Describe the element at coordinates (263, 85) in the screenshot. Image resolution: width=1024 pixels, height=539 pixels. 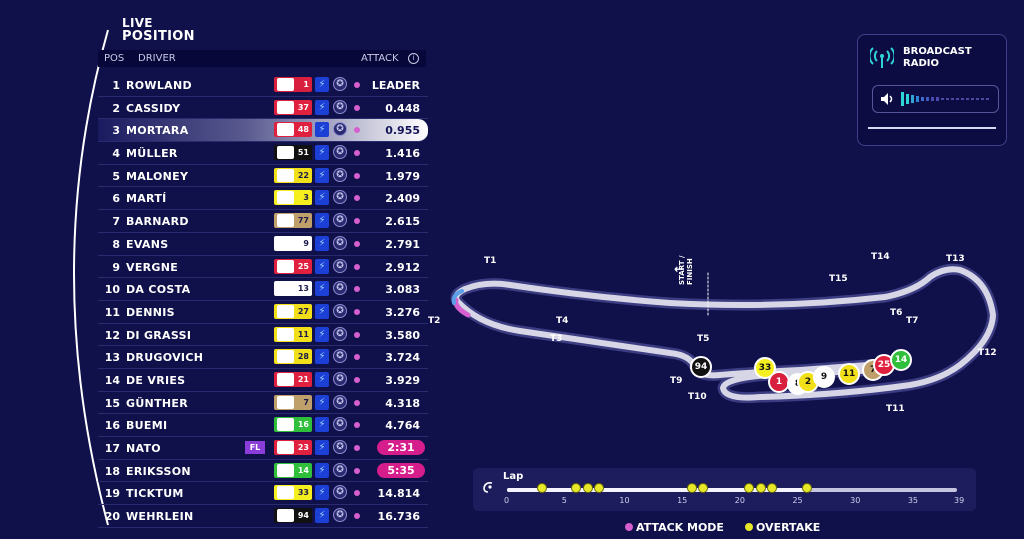
I see `driver-row: 1 ROWLAND 1 ⚡ ✪ LEADER` at that location.